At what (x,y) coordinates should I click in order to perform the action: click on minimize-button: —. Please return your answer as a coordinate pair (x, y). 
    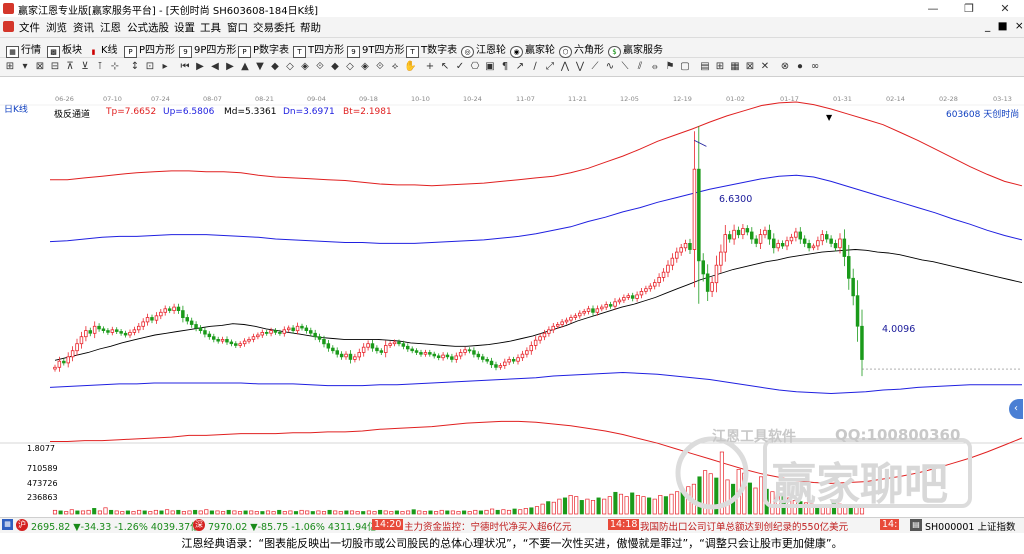
    Looking at the image, I should click on (933, 8).